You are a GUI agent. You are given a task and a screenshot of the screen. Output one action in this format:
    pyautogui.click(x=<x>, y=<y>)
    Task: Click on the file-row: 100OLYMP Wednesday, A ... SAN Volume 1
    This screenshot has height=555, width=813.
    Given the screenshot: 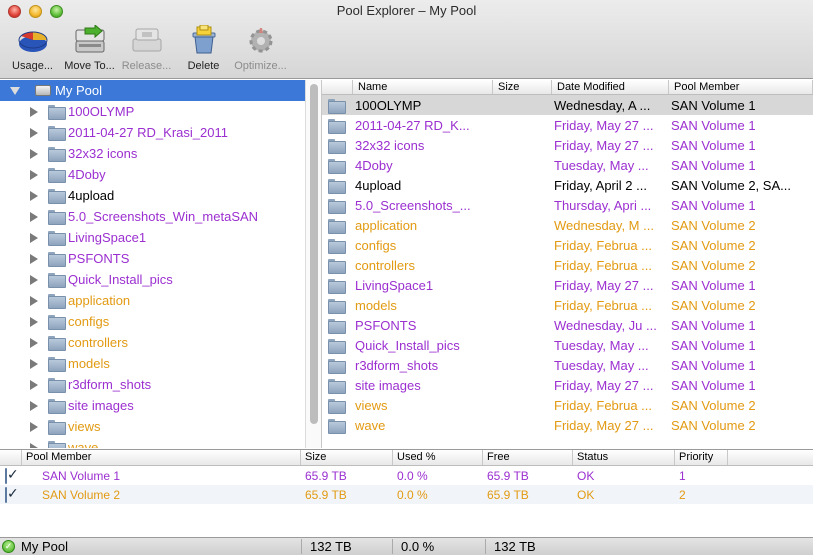 What is the action you would take?
    pyautogui.click(x=567, y=105)
    